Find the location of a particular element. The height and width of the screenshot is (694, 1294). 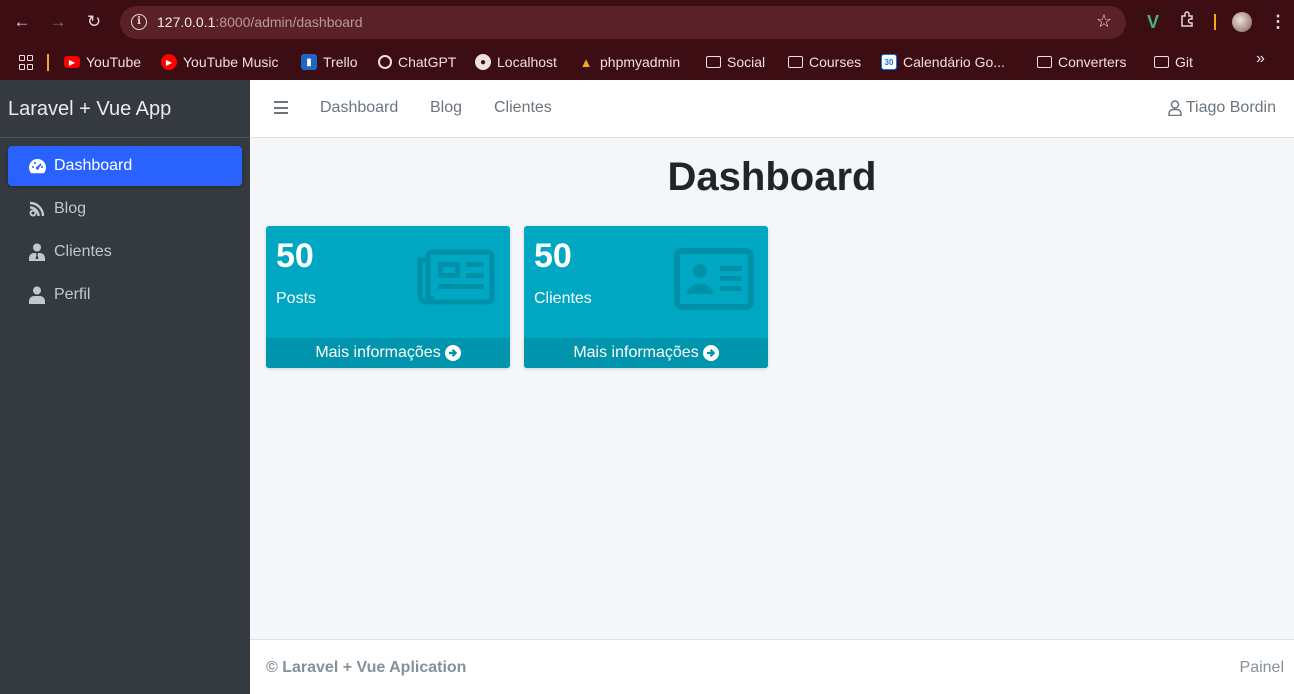

posts-label: Posts is located at coordinates (296, 298).